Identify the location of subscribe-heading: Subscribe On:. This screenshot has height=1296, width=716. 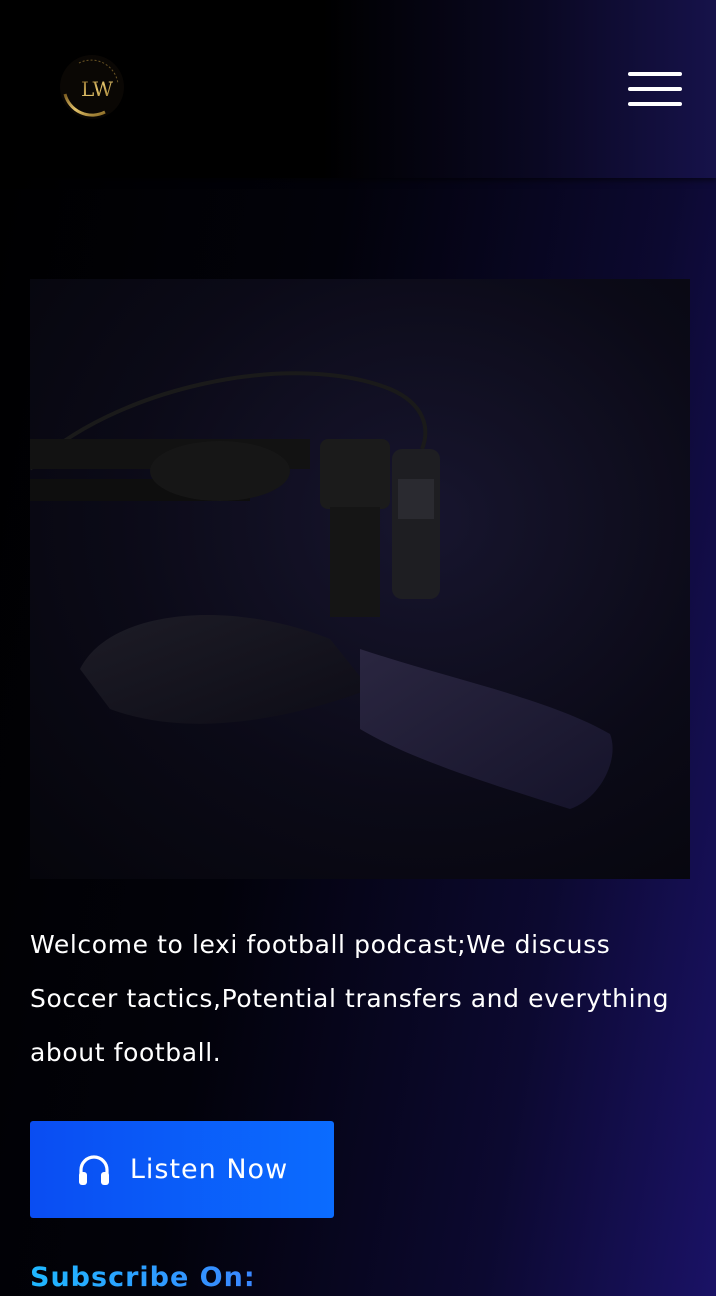
(143, 1277).